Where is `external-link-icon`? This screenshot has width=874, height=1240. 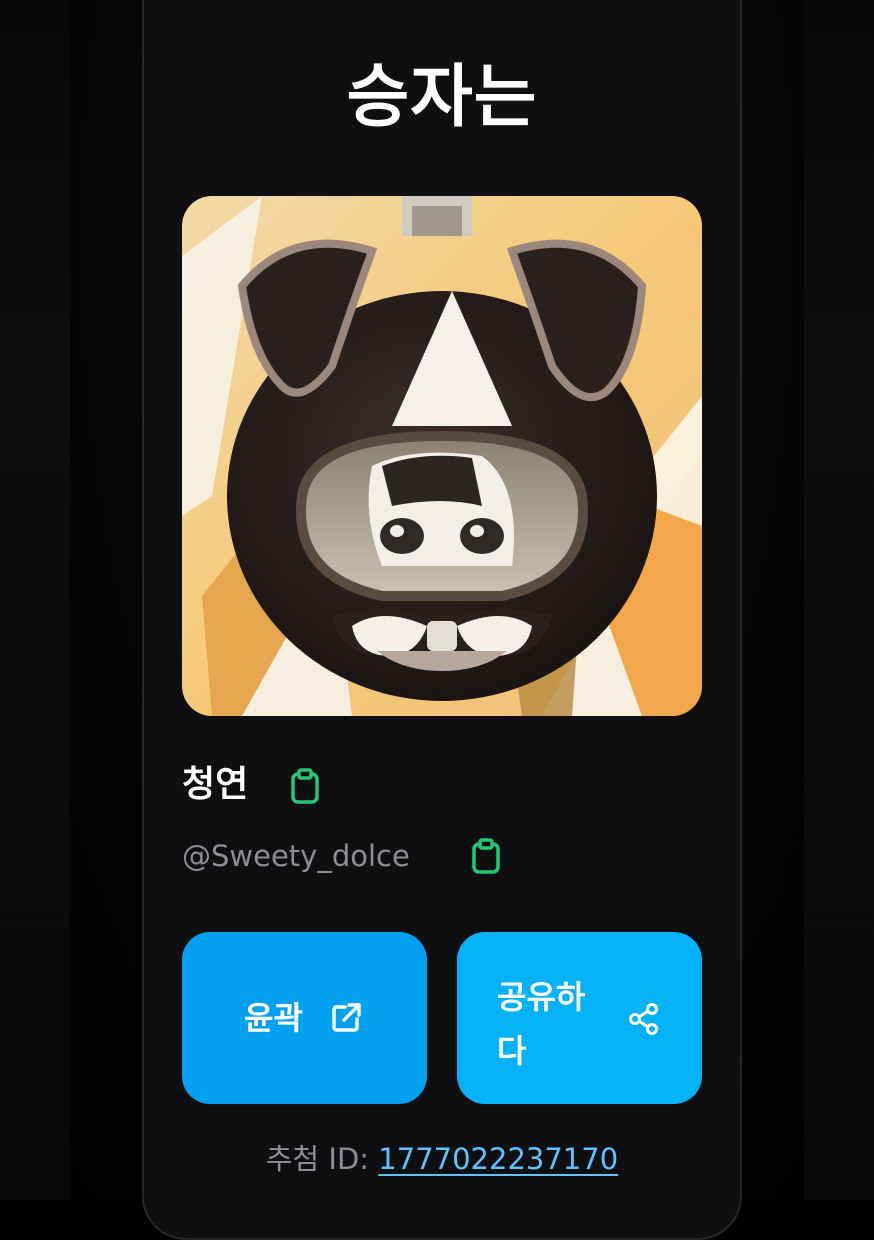
external-link-icon is located at coordinates (346, 1018).